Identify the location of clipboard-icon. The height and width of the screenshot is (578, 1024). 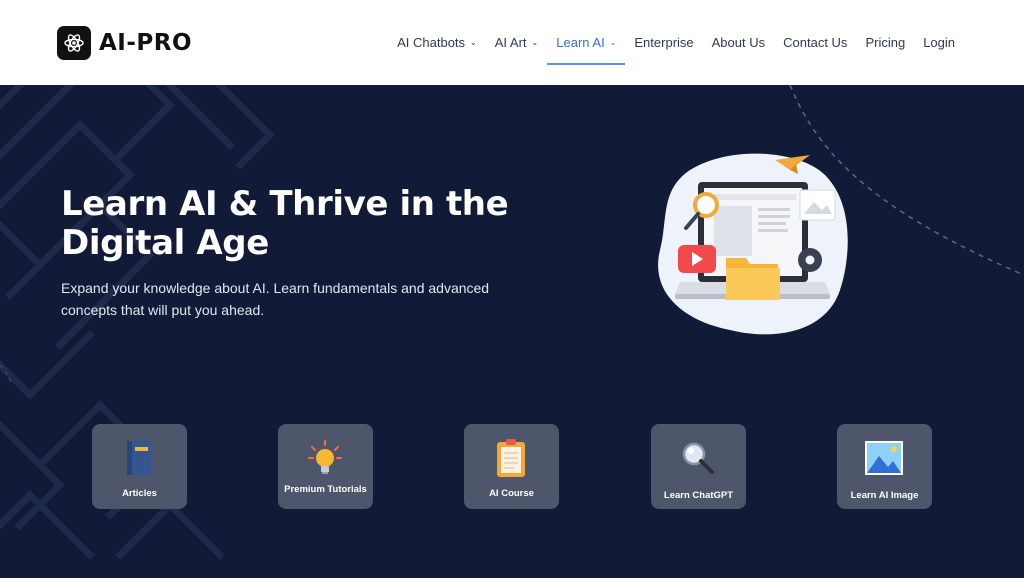
(511, 458).